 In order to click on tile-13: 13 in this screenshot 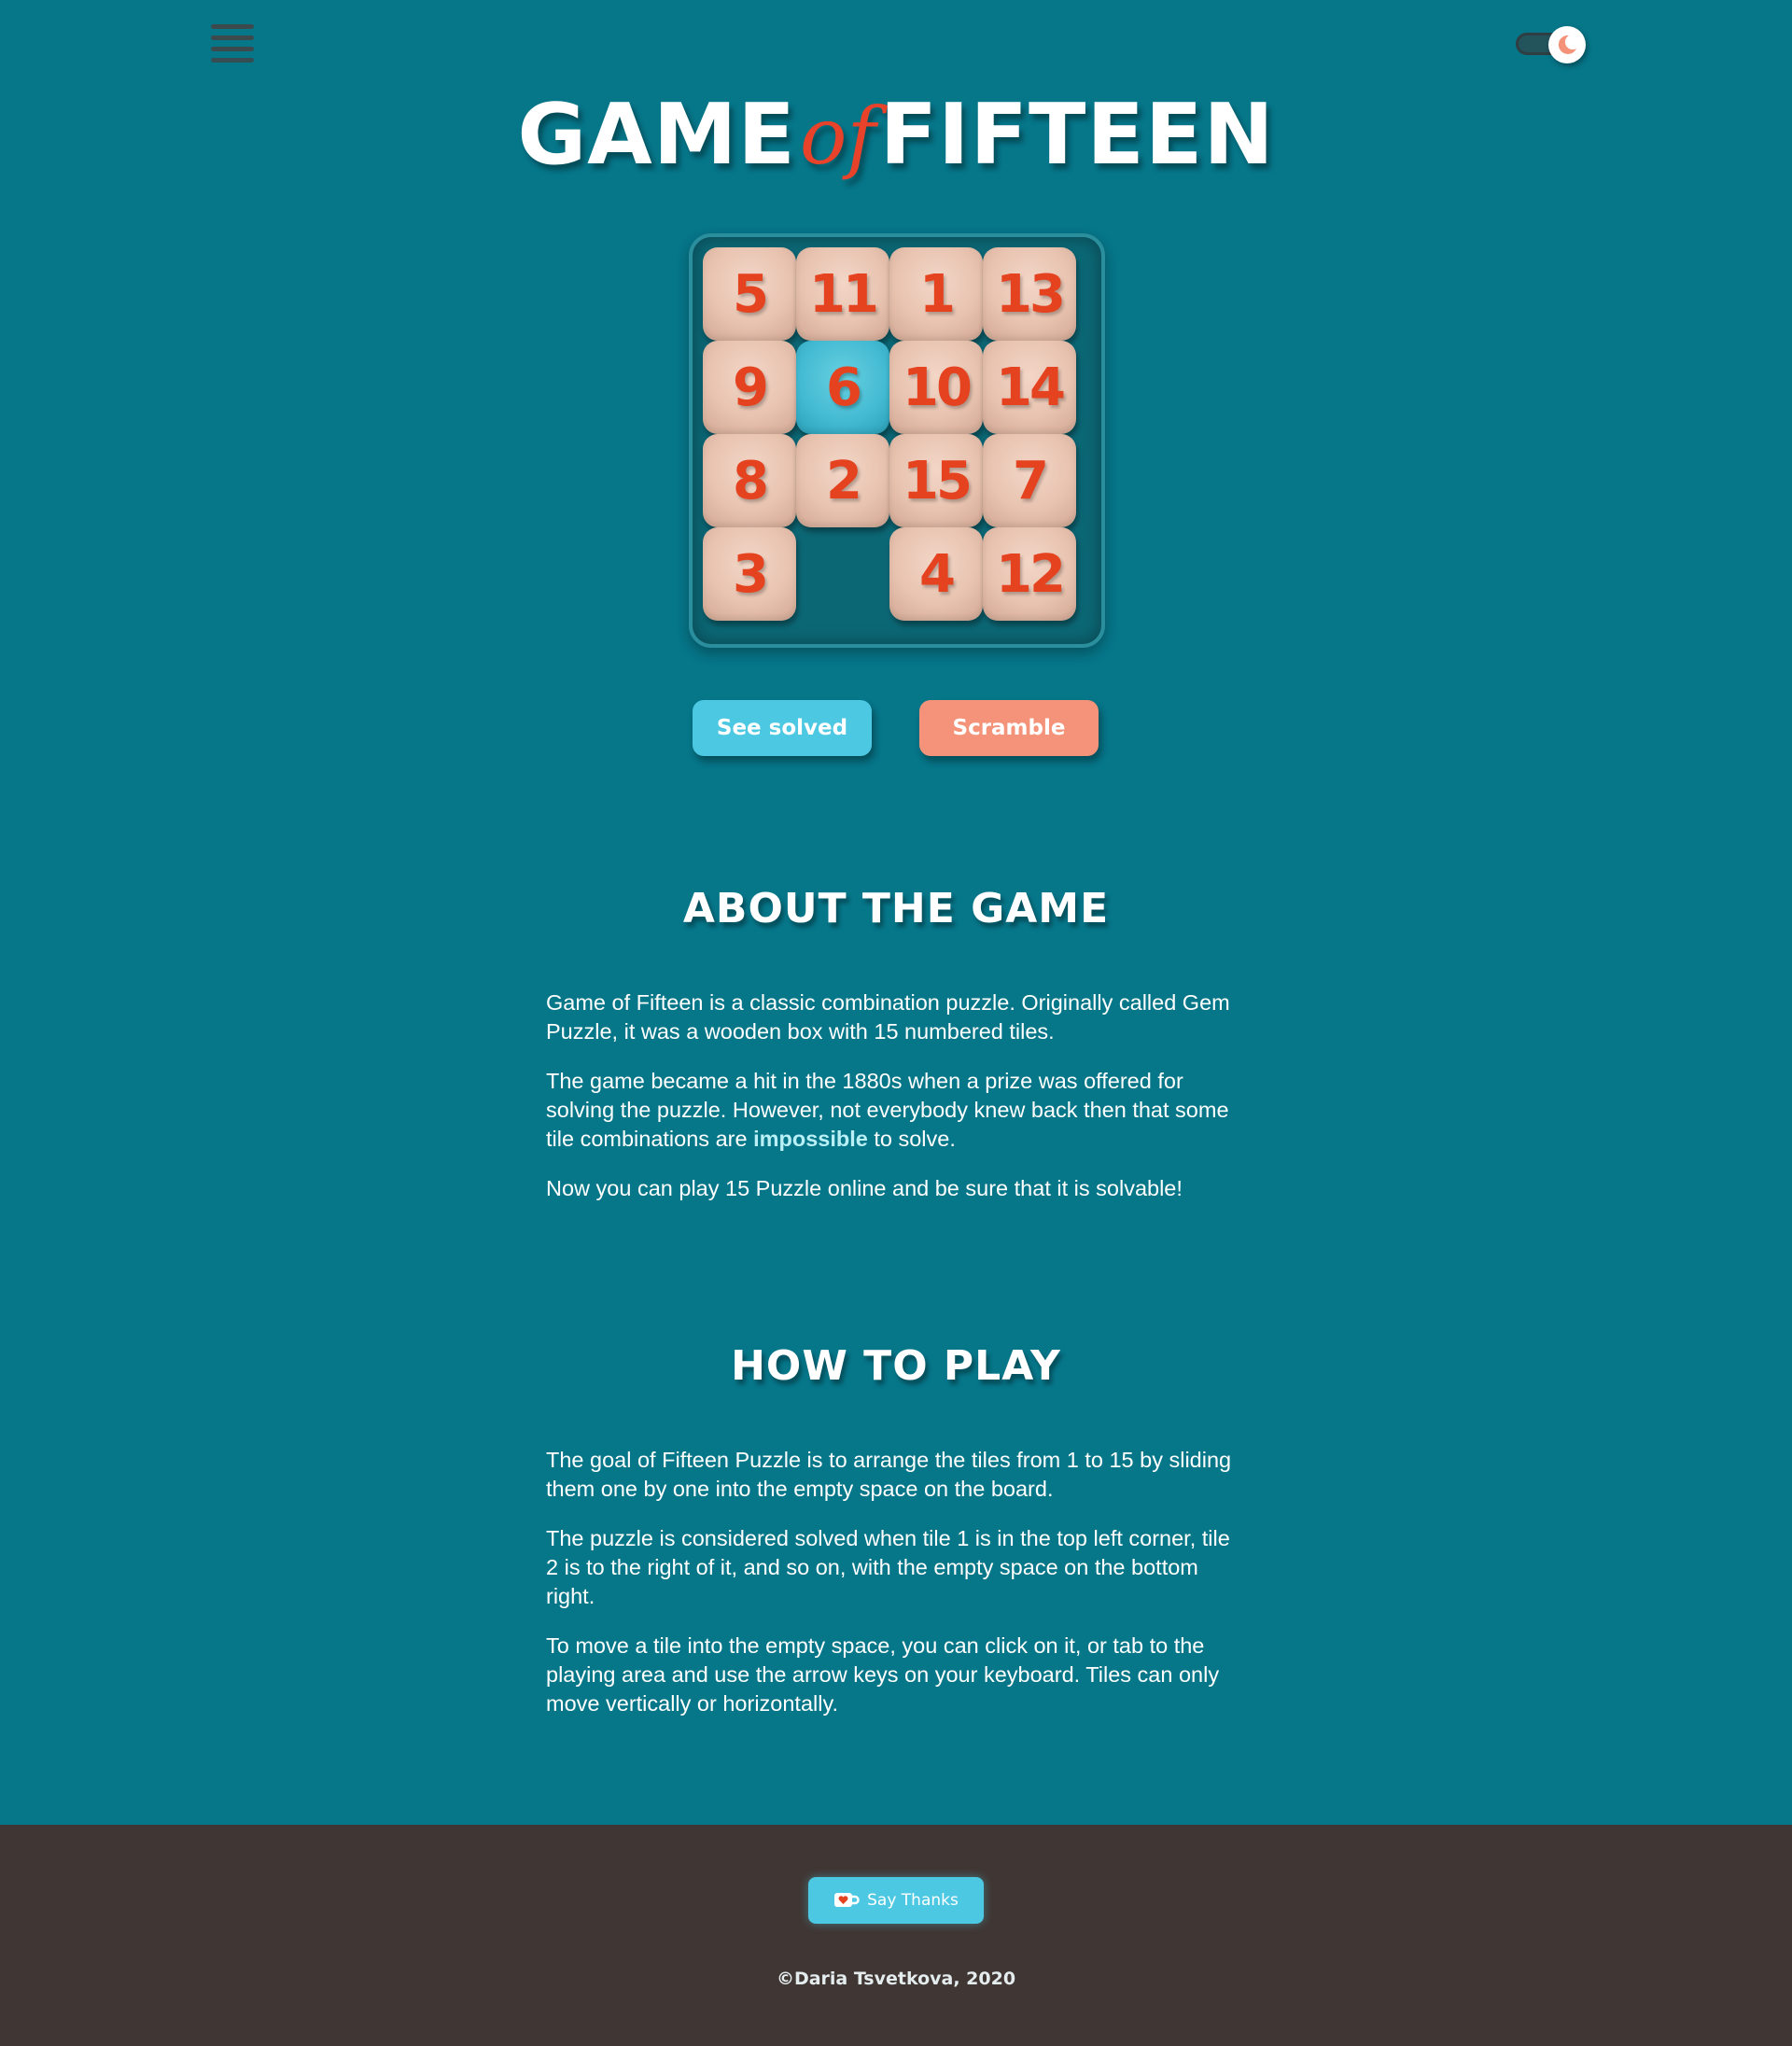, I will do `click(1029, 294)`.